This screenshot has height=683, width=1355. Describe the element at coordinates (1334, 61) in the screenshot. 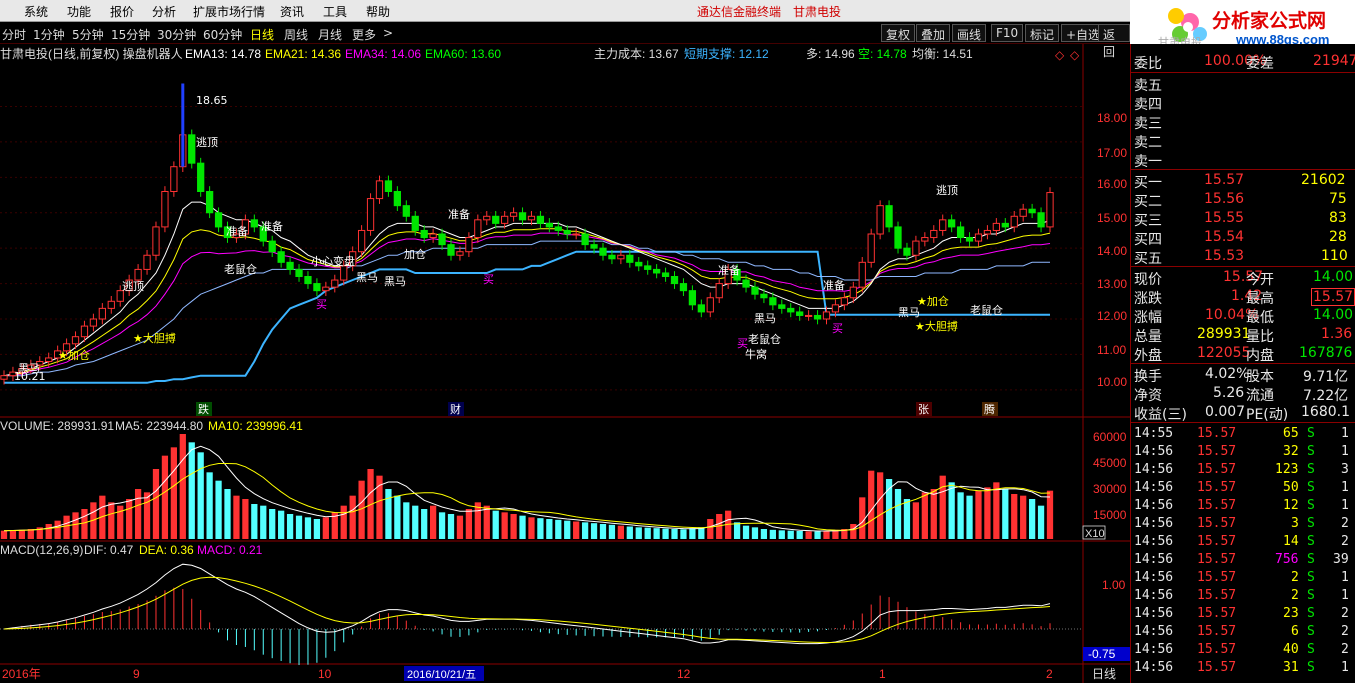

I see `weicha-value: 21947` at that location.